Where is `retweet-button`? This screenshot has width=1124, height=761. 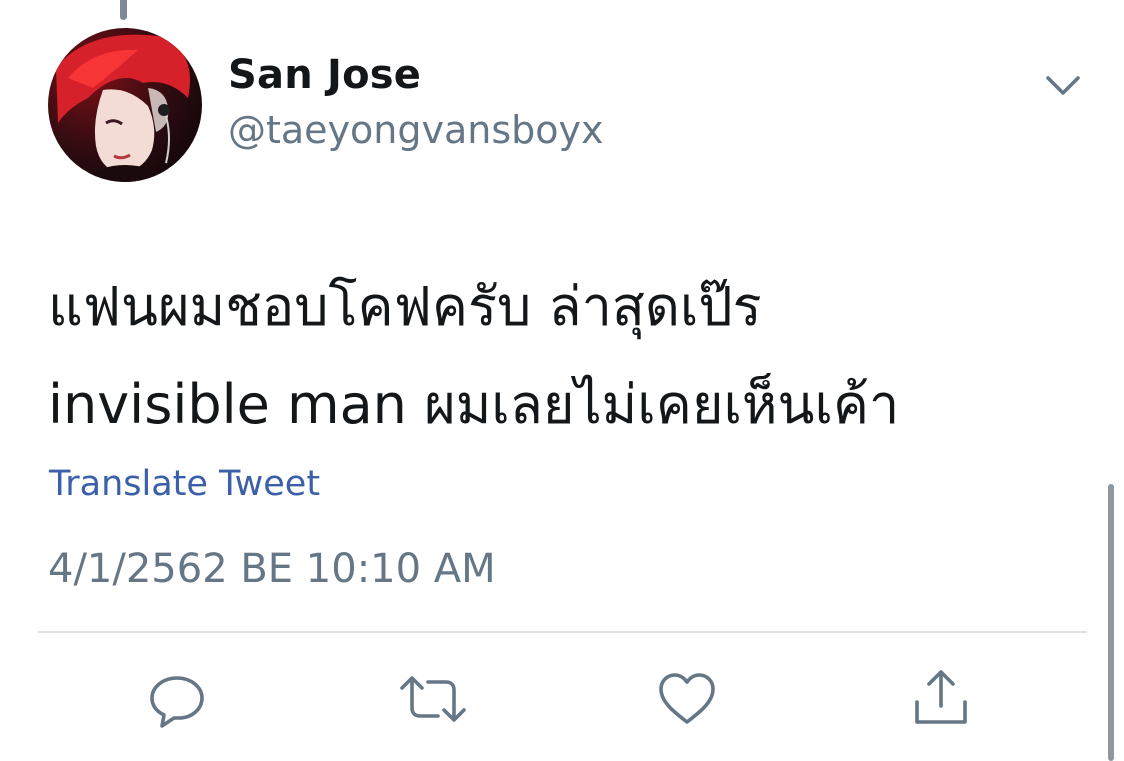
retweet-button is located at coordinates (432, 699).